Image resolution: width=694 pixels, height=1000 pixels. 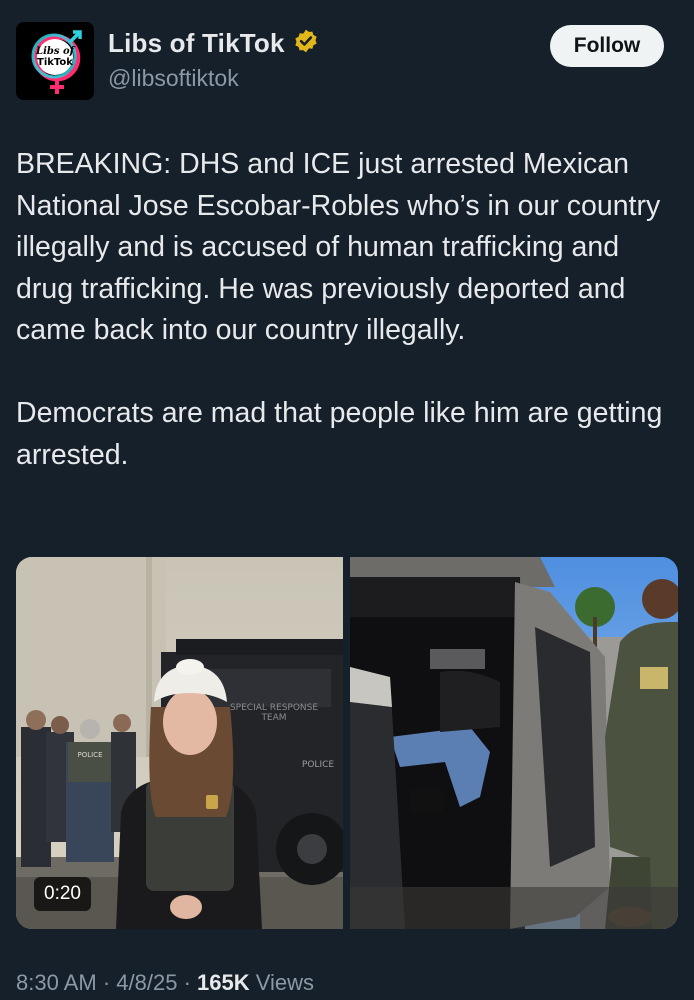 I want to click on vehicle-text-1: SPECIAL RESPONSE, so click(x=274, y=708).